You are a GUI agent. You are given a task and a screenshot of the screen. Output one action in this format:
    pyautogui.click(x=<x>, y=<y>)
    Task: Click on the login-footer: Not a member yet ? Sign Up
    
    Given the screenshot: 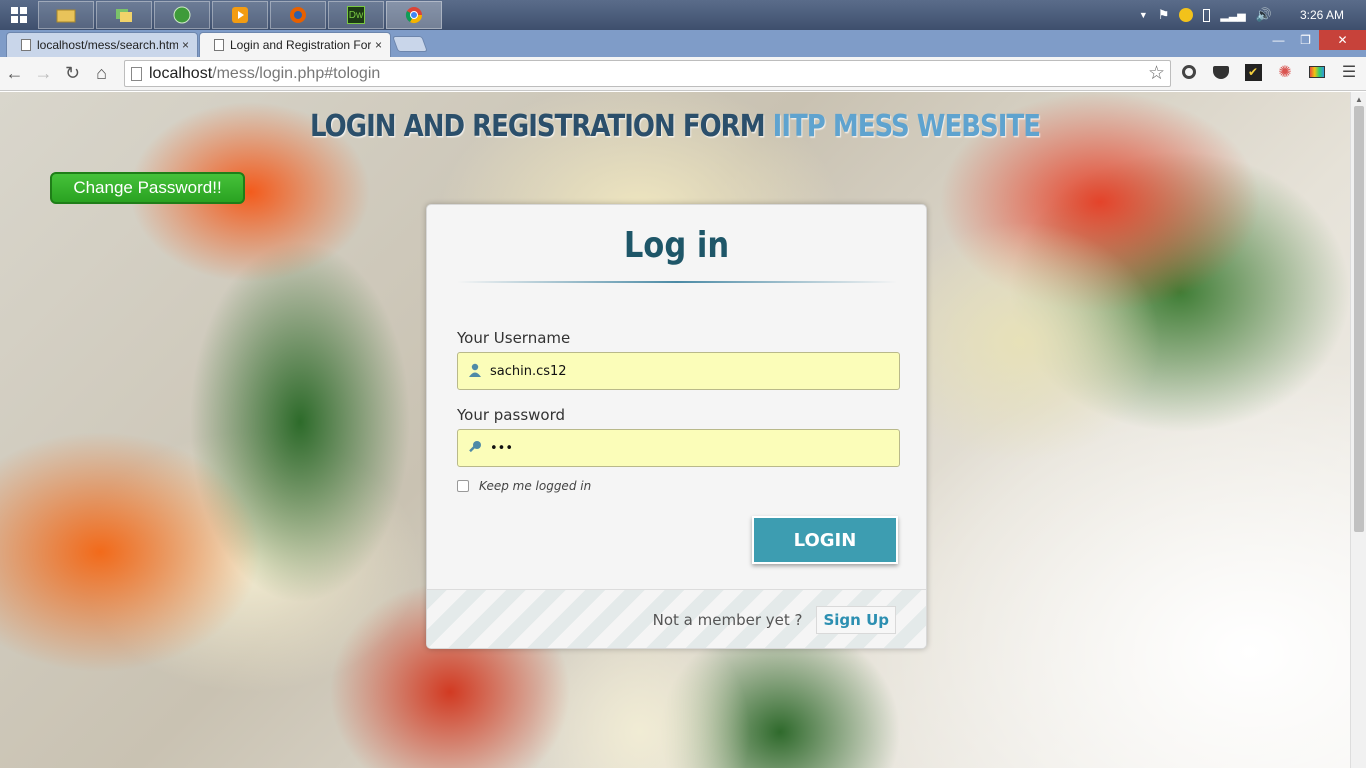 What is the action you would take?
    pyautogui.click(x=676, y=618)
    